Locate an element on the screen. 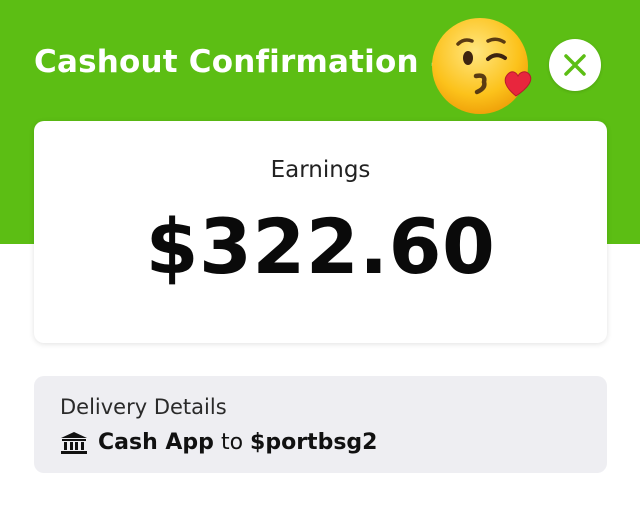 The width and height of the screenshot is (640, 527). delivery-recipient: $portbsg2 is located at coordinates (314, 442).